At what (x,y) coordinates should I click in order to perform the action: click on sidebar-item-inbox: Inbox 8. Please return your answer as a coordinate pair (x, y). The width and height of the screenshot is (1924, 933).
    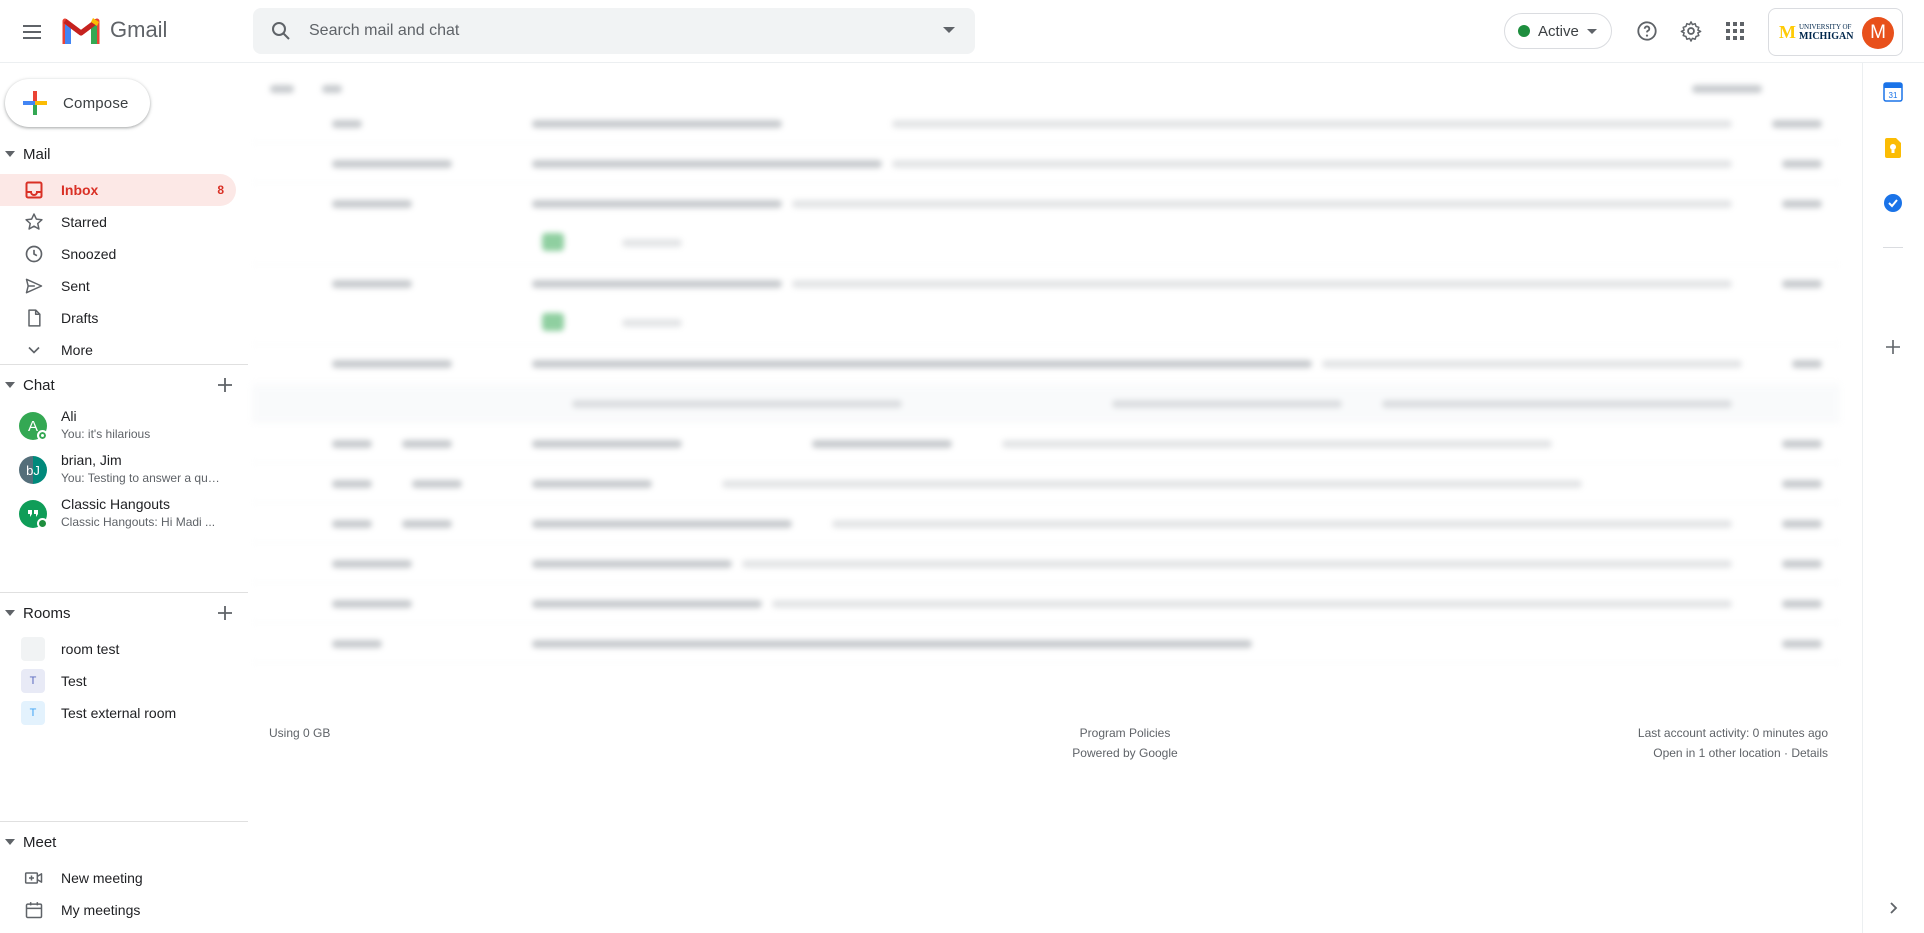
    Looking at the image, I should click on (118, 190).